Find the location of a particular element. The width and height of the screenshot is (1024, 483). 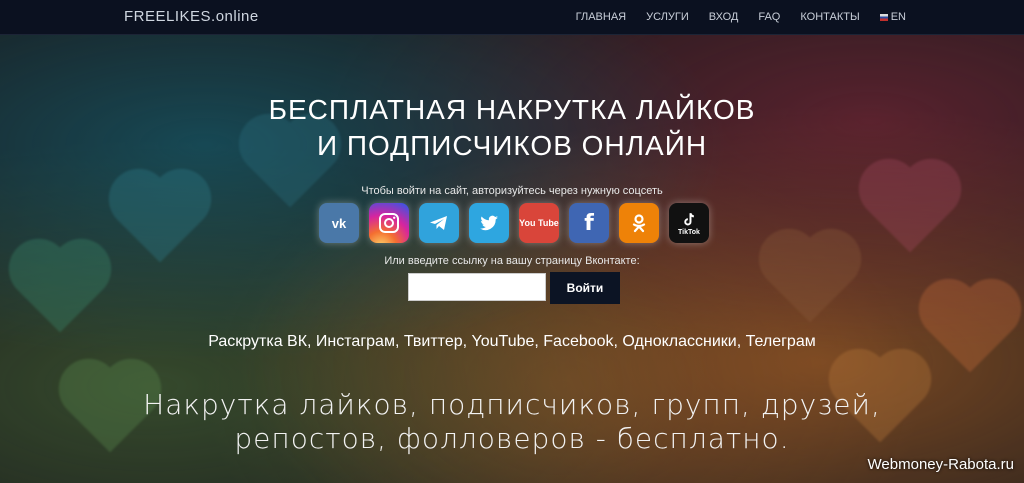

vk-icon: vk is located at coordinates (339, 223).